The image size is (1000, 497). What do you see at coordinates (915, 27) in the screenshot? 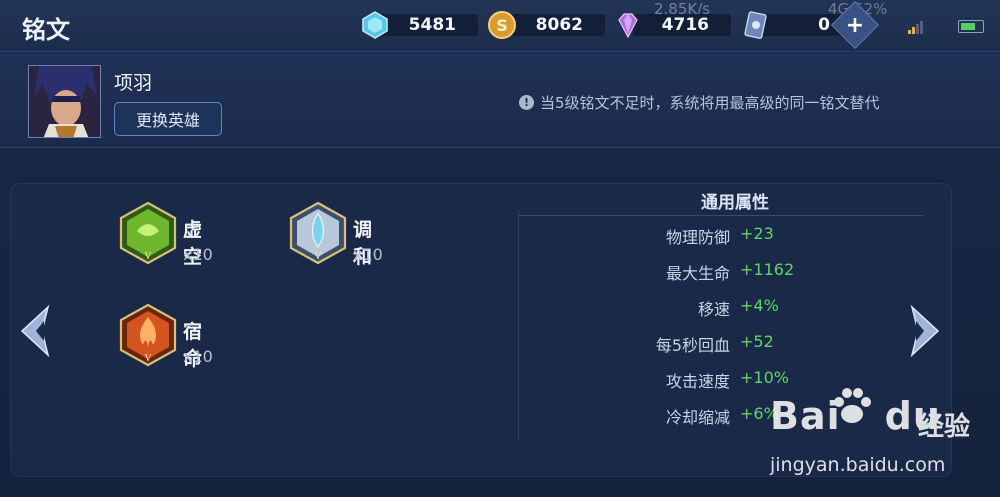
I see `signal-icon` at bounding box center [915, 27].